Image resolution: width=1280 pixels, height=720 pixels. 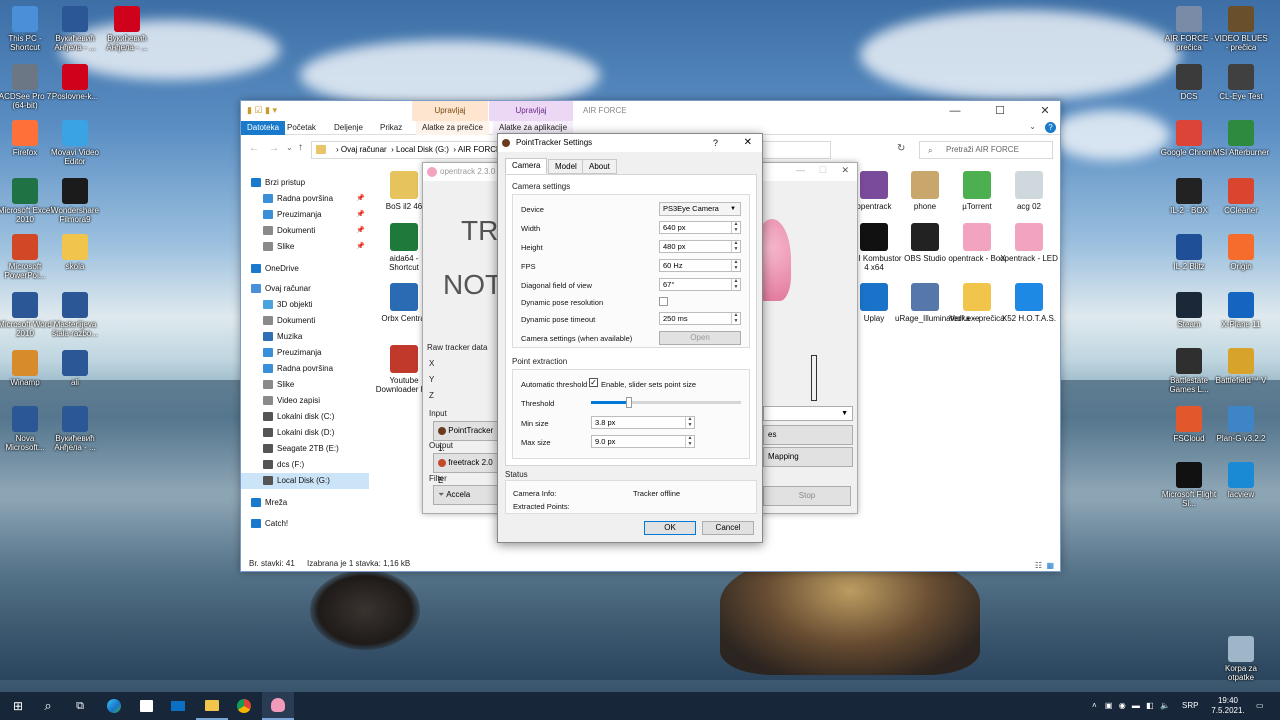 I want to click on sidebar-item: Dokumenti 📌, so click(x=305, y=231).